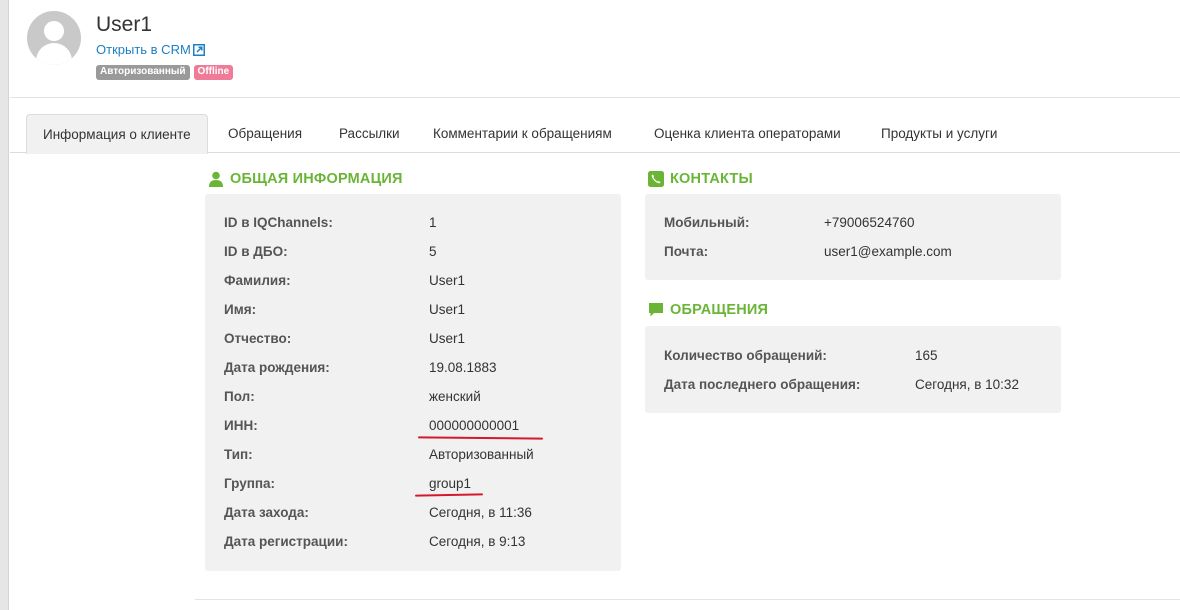 The image size is (1180, 610). I want to click on user-icon, so click(216, 179).